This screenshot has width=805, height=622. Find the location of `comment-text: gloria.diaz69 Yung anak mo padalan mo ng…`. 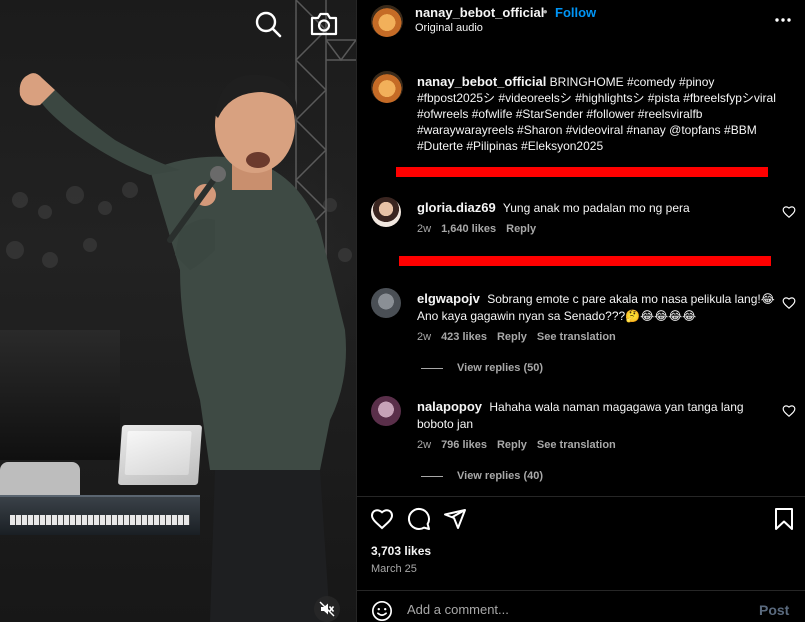

comment-text: gloria.diaz69 Yung anak mo padalan mo ng… is located at coordinates (597, 208).